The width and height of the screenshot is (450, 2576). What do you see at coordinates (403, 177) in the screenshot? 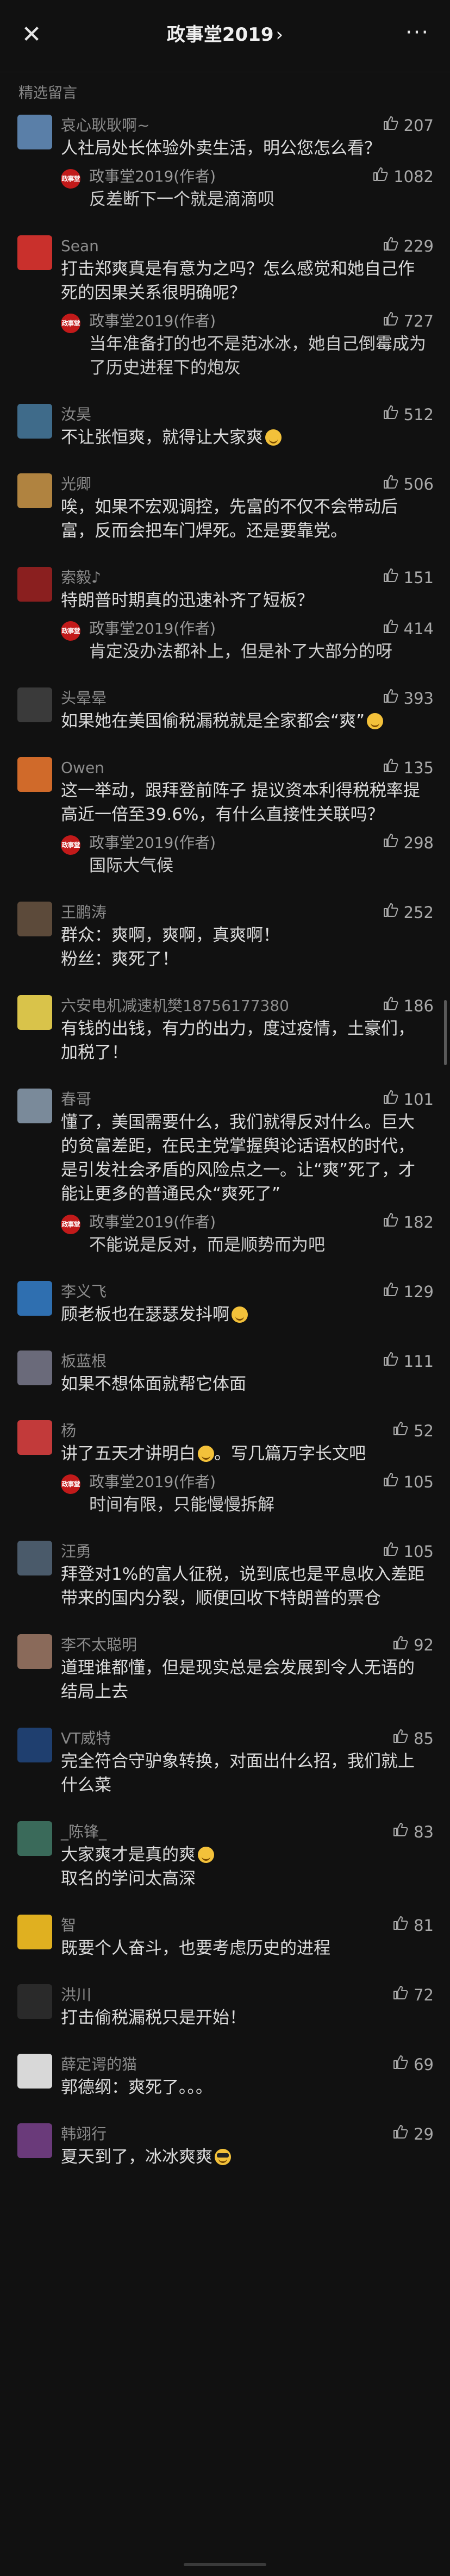
I see `reply-like-button: 1082` at bounding box center [403, 177].